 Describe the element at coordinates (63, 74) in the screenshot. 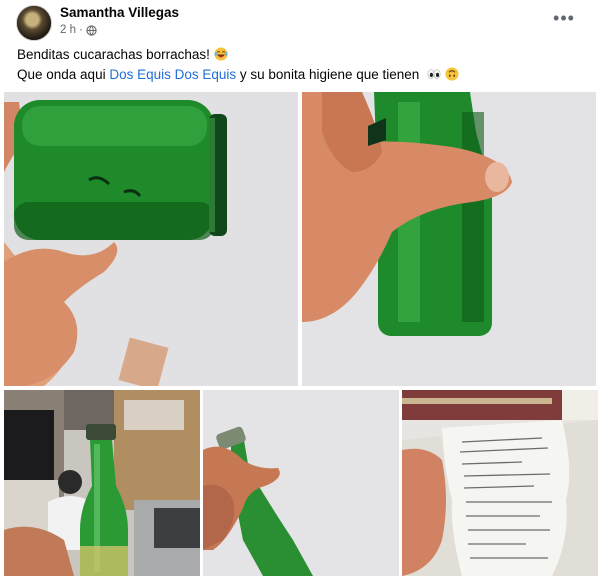

I see `post-text-line-2-start: Que onda aqui` at that location.